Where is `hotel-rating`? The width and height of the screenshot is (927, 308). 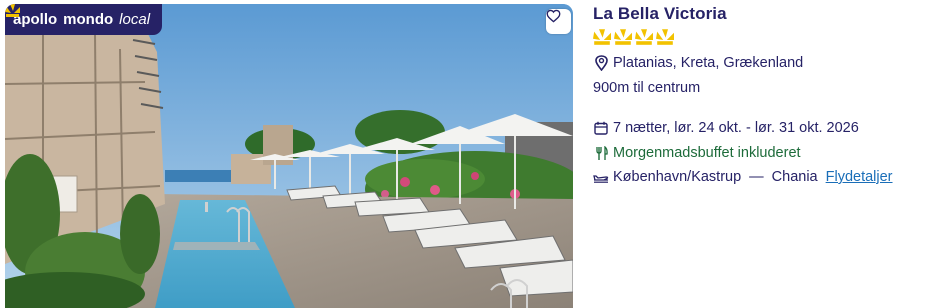
hotel-rating is located at coordinates (633, 37).